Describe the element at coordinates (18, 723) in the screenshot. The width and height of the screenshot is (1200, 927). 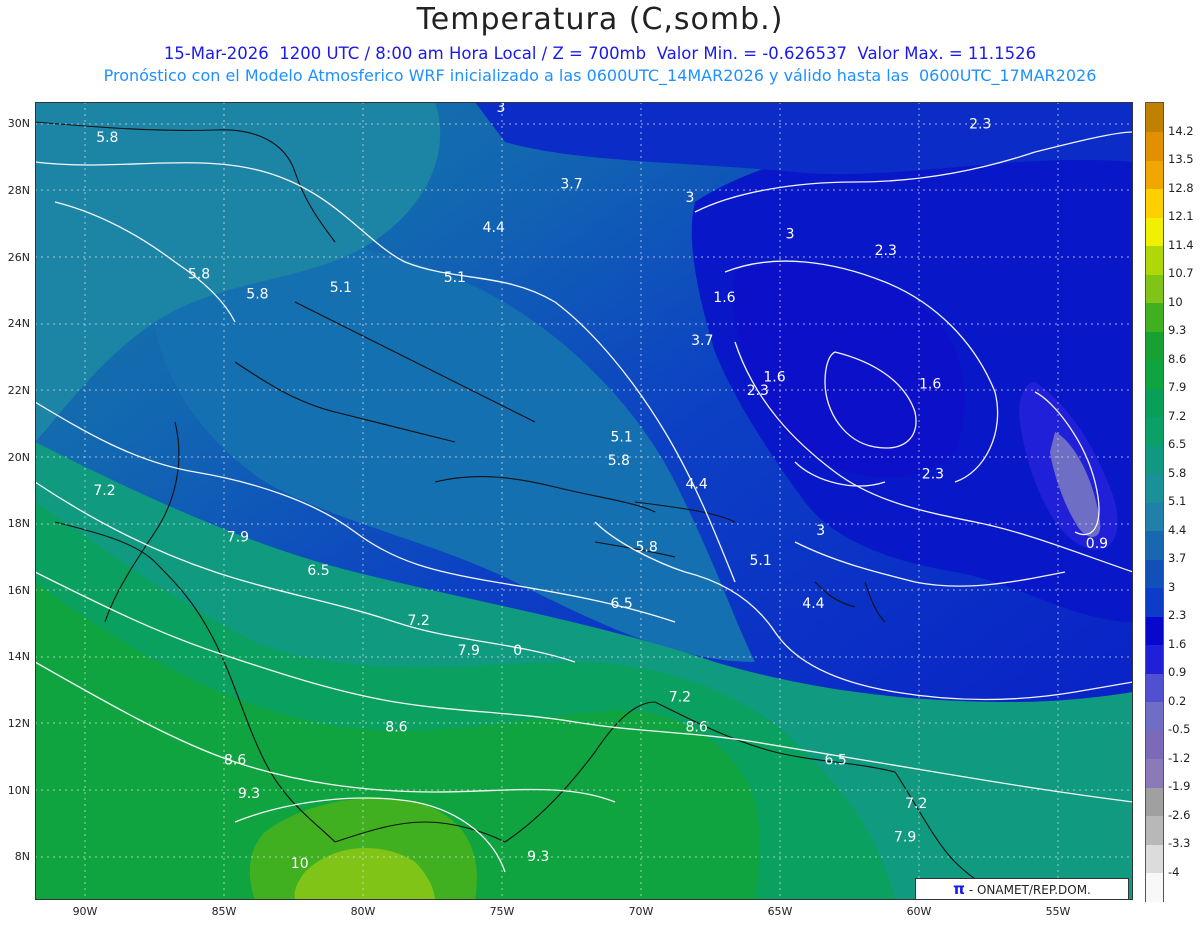
I see `lat-label-12n: 12N` at that location.